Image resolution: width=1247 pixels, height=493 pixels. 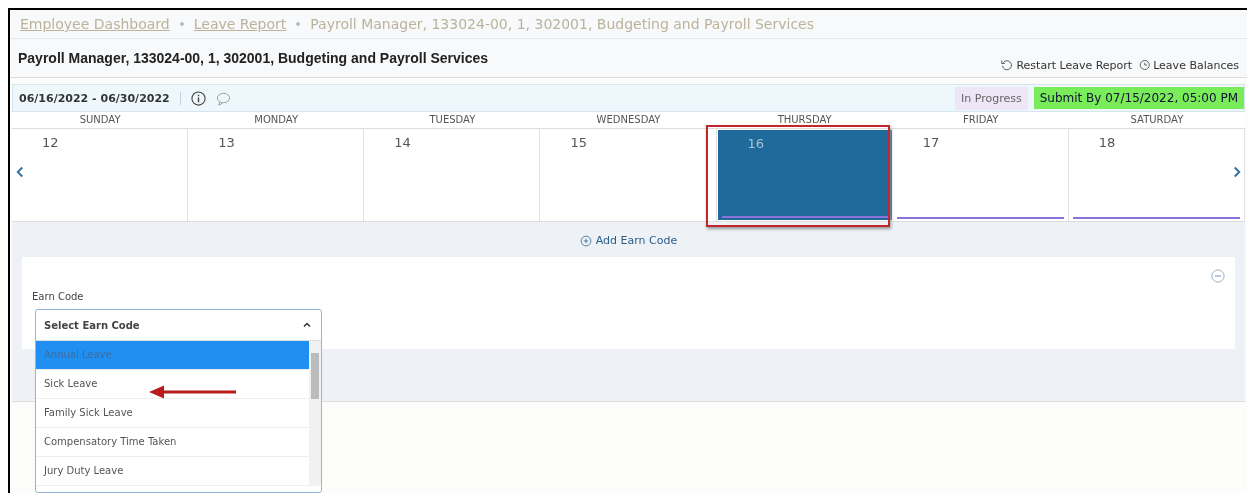 I want to click on weekday-header: TUESDAY, so click(x=452, y=120).